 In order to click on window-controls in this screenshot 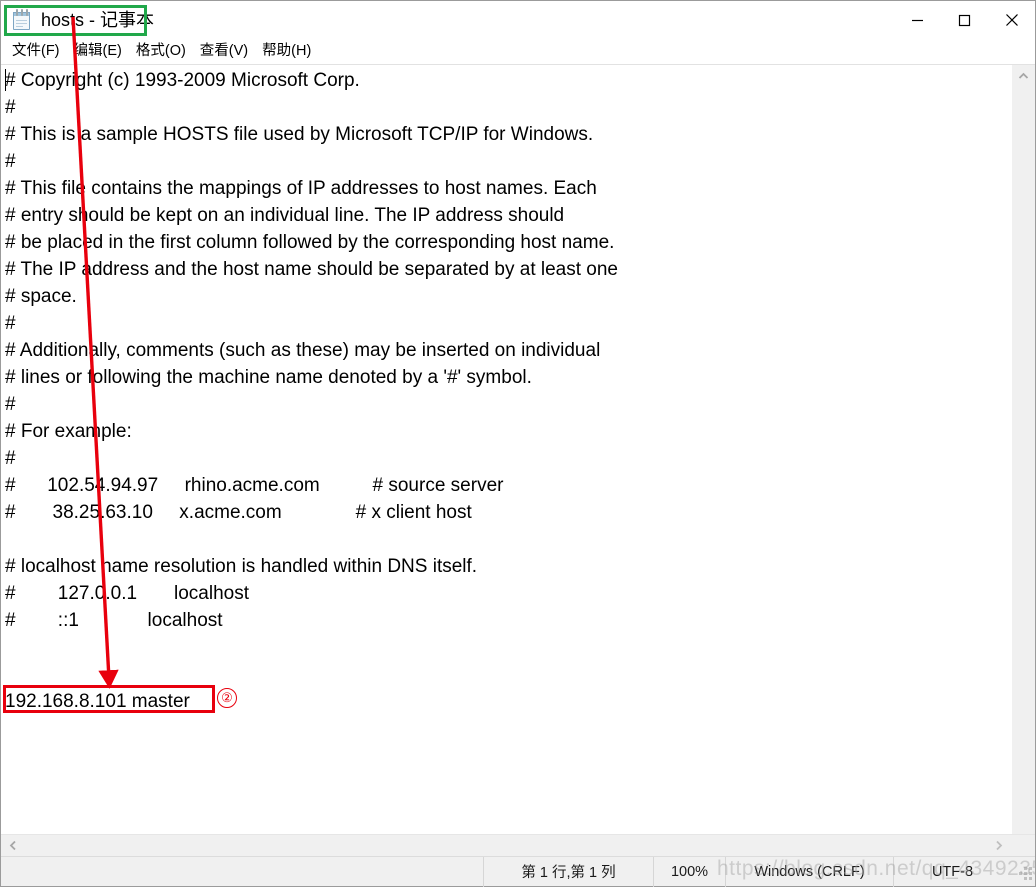, I will do `click(964, 20)`.